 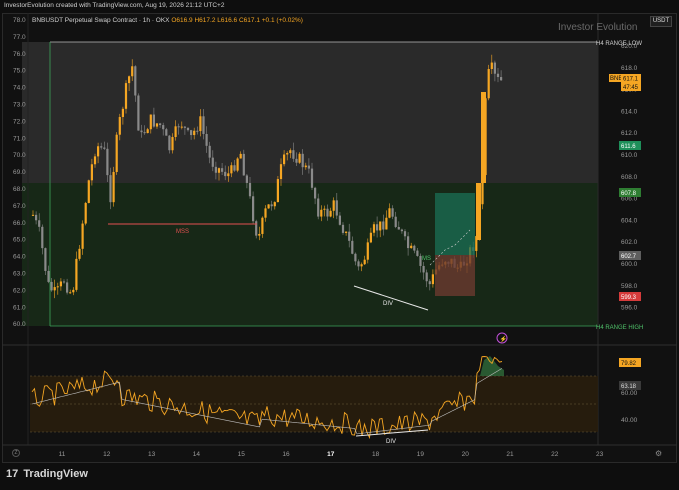 What do you see at coordinates (629, 133) in the screenshot?
I see `right-axis-tick: 612.0` at bounding box center [629, 133].